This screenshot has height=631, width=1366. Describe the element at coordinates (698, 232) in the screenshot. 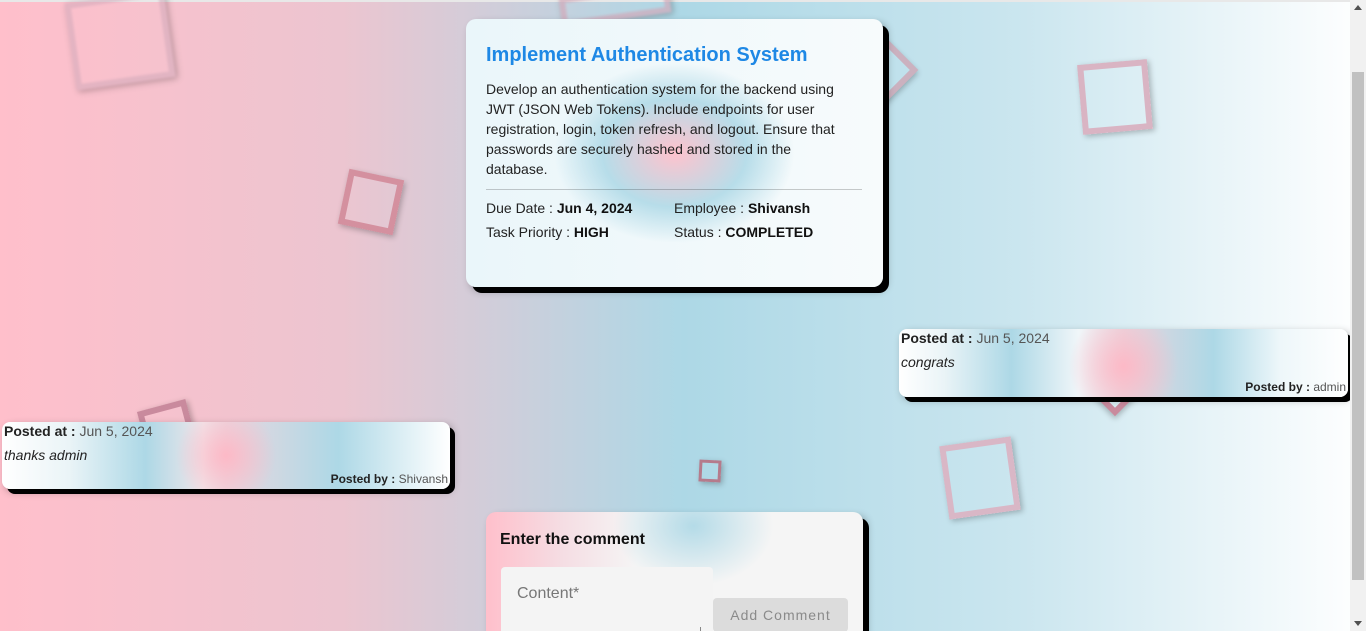

I see `status-label: Status :` at that location.